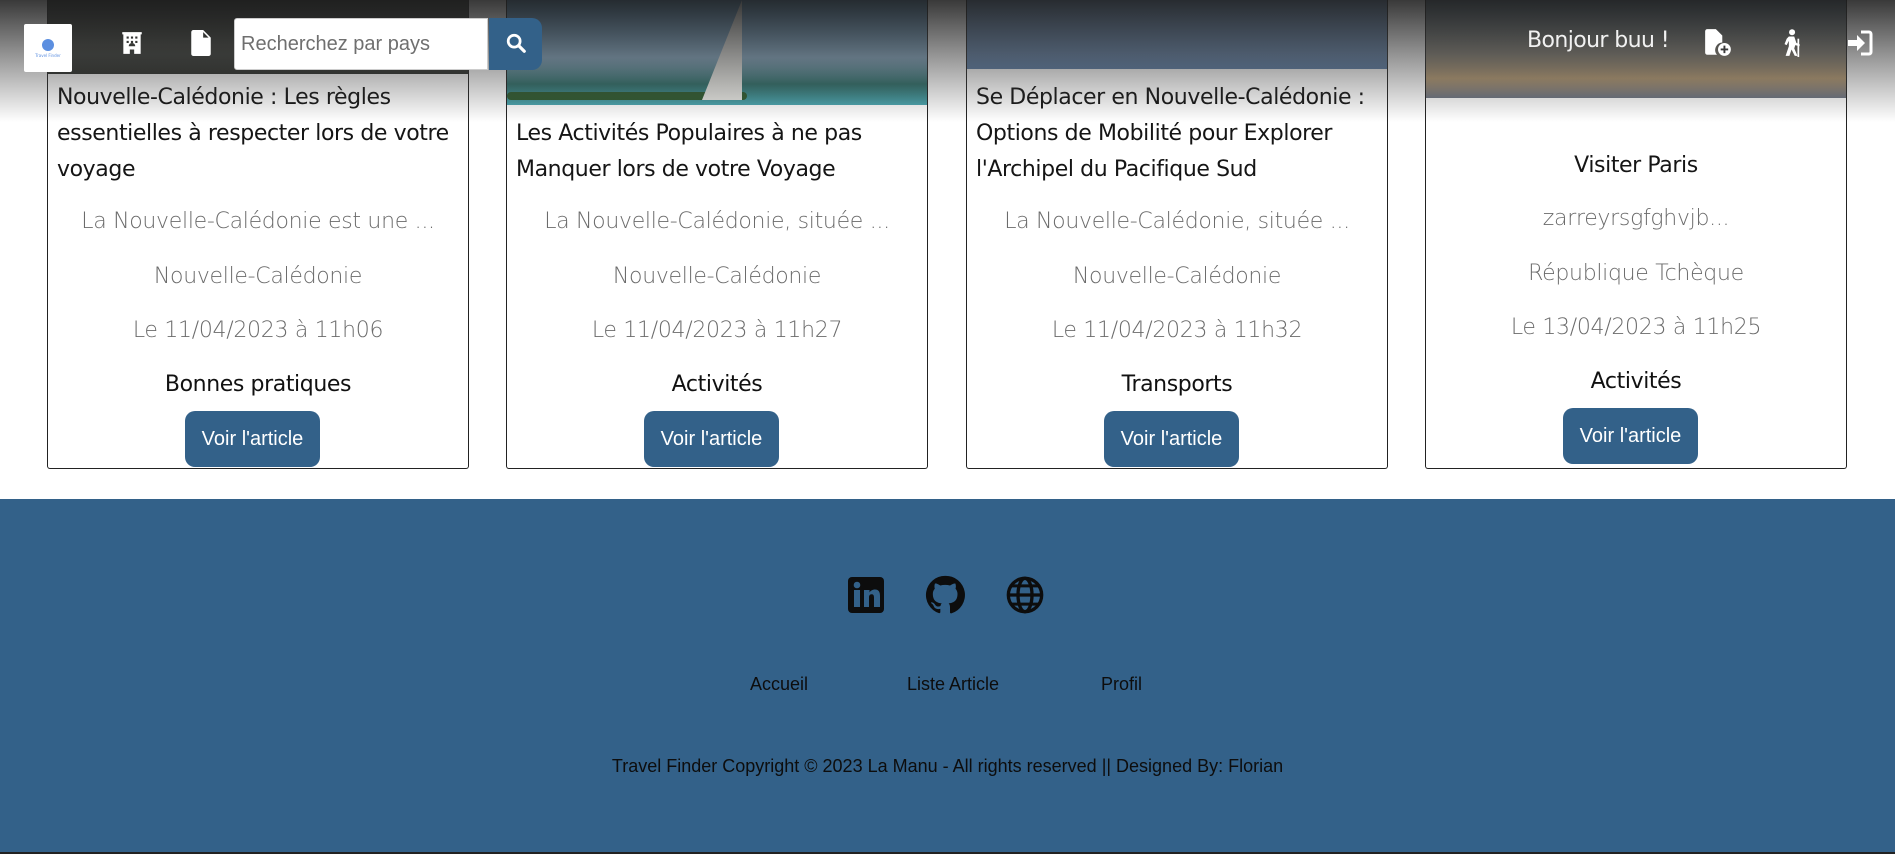 This screenshot has height=854, width=1895. Describe the element at coordinates (1636, 327) in the screenshot. I see `article-date: Le 13/04/2023 à 11h25` at that location.